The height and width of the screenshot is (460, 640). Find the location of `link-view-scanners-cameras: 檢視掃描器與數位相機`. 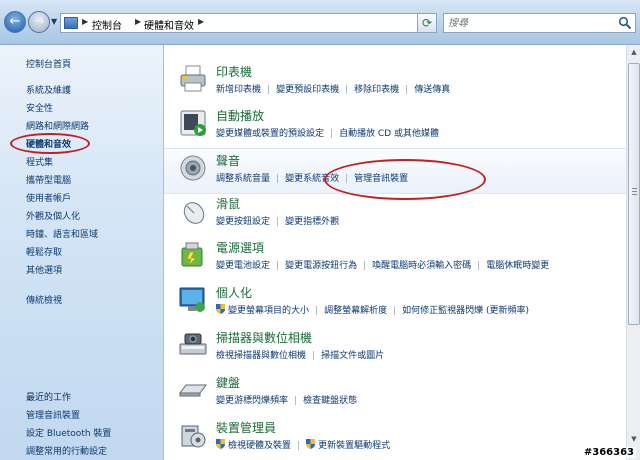

link-view-scanners-cameras: 檢視掃描器與數位相機 is located at coordinates (261, 356).